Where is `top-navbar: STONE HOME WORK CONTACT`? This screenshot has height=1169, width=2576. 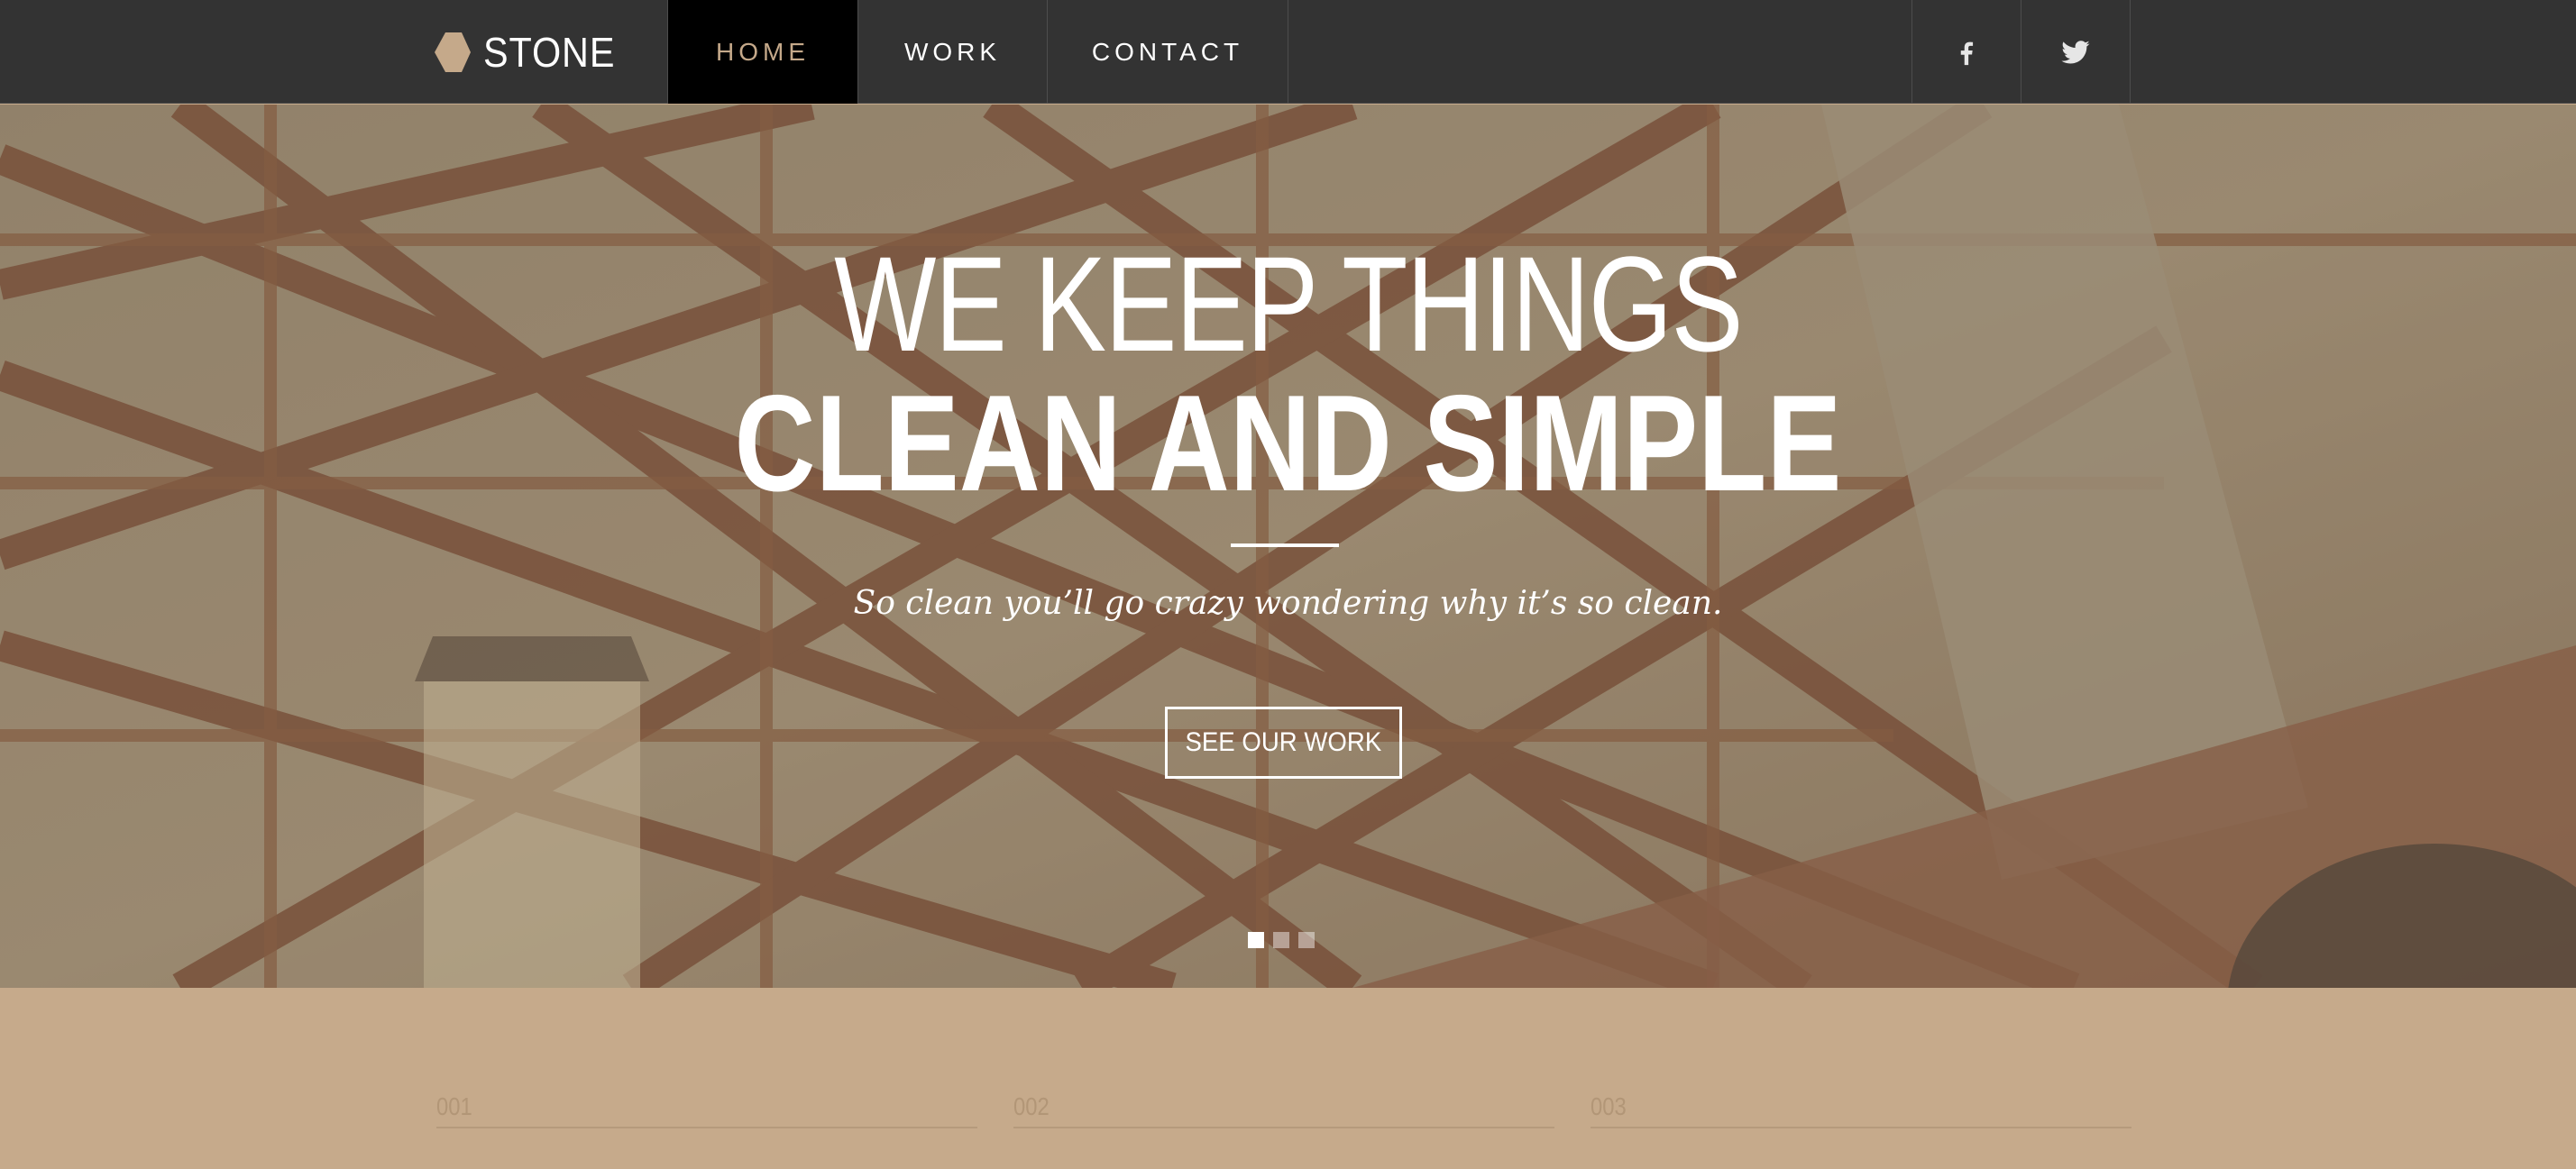
top-navbar: STONE HOME WORK CONTACT is located at coordinates (1288, 52).